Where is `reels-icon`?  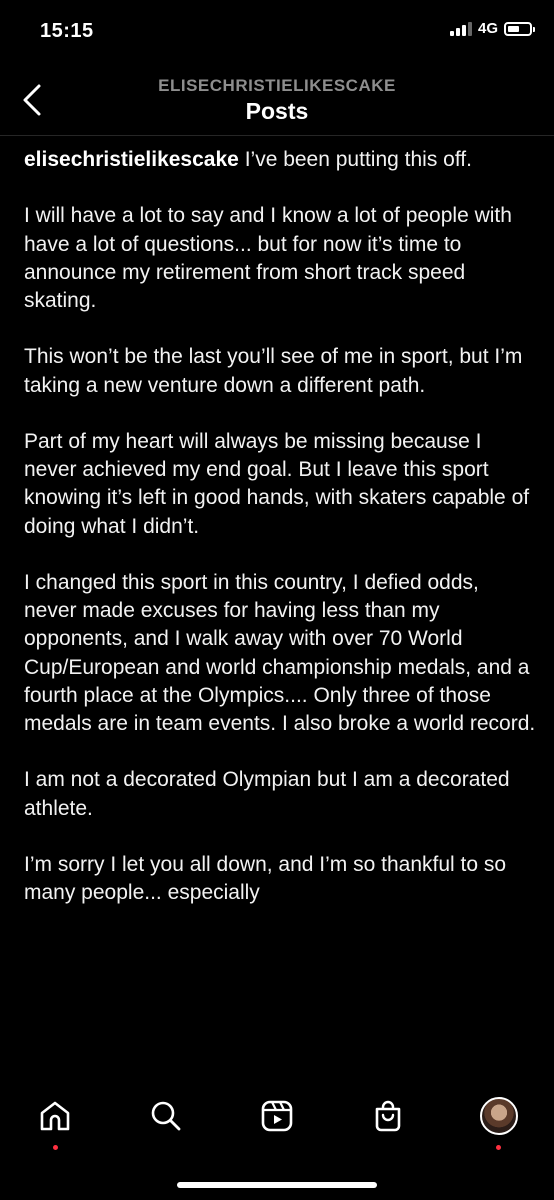
reels-icon is located at coordinates (277, 1116).